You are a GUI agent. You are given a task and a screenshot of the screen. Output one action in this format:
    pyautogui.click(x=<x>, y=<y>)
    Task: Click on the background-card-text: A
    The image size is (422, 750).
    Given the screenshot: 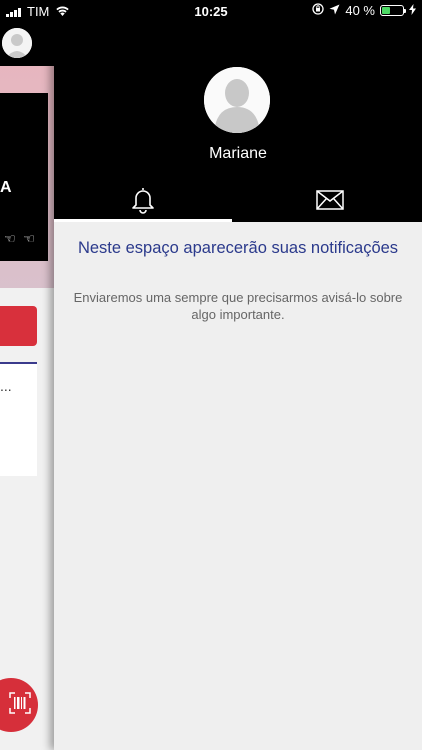 What is the action you would take?
    pyautogui.click(x=6, y=187)
    